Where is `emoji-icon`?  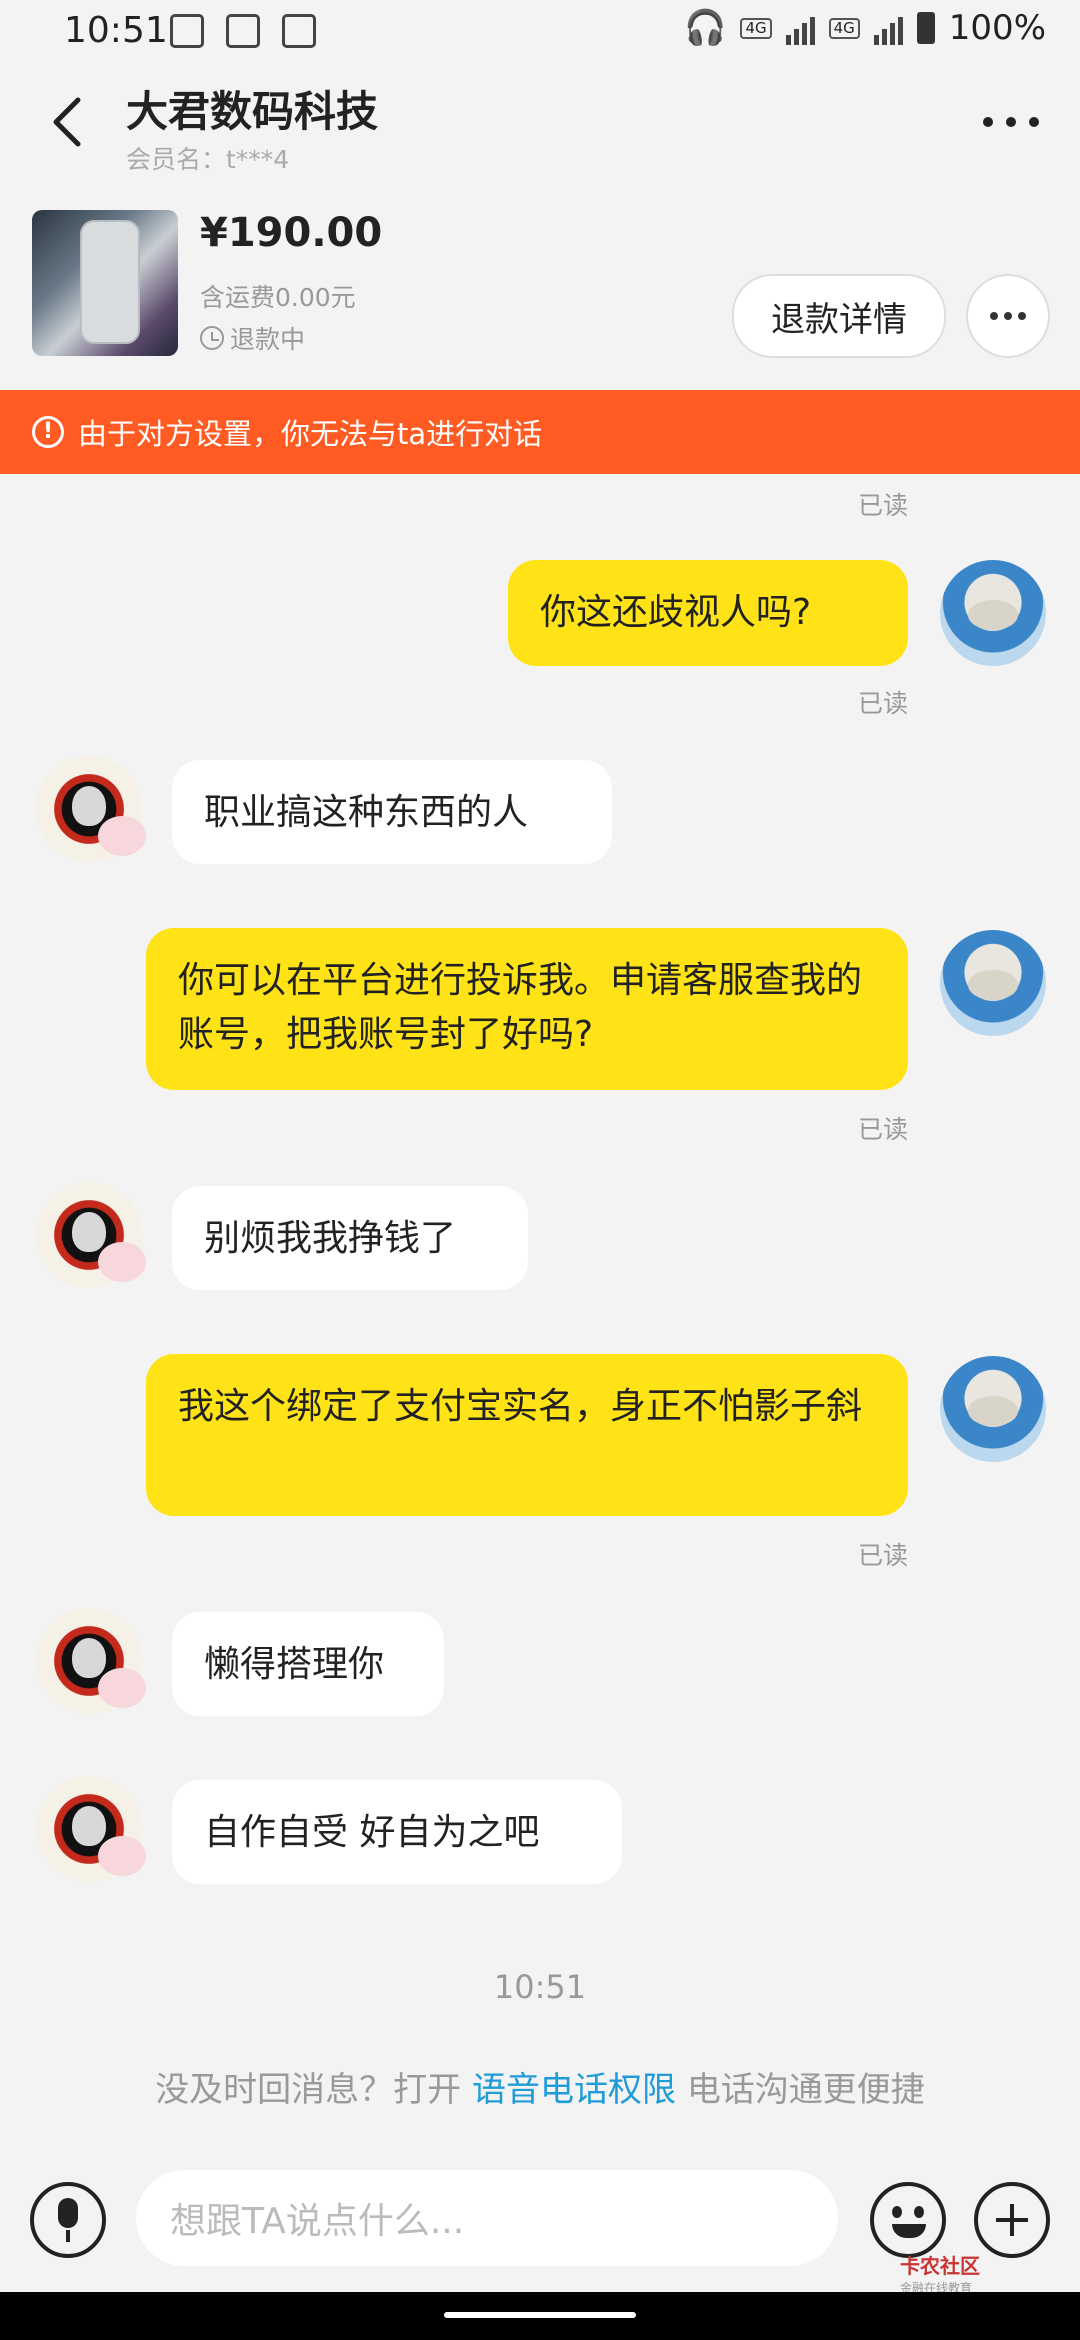 emoji-icon is located at coordinates (908, 2220).